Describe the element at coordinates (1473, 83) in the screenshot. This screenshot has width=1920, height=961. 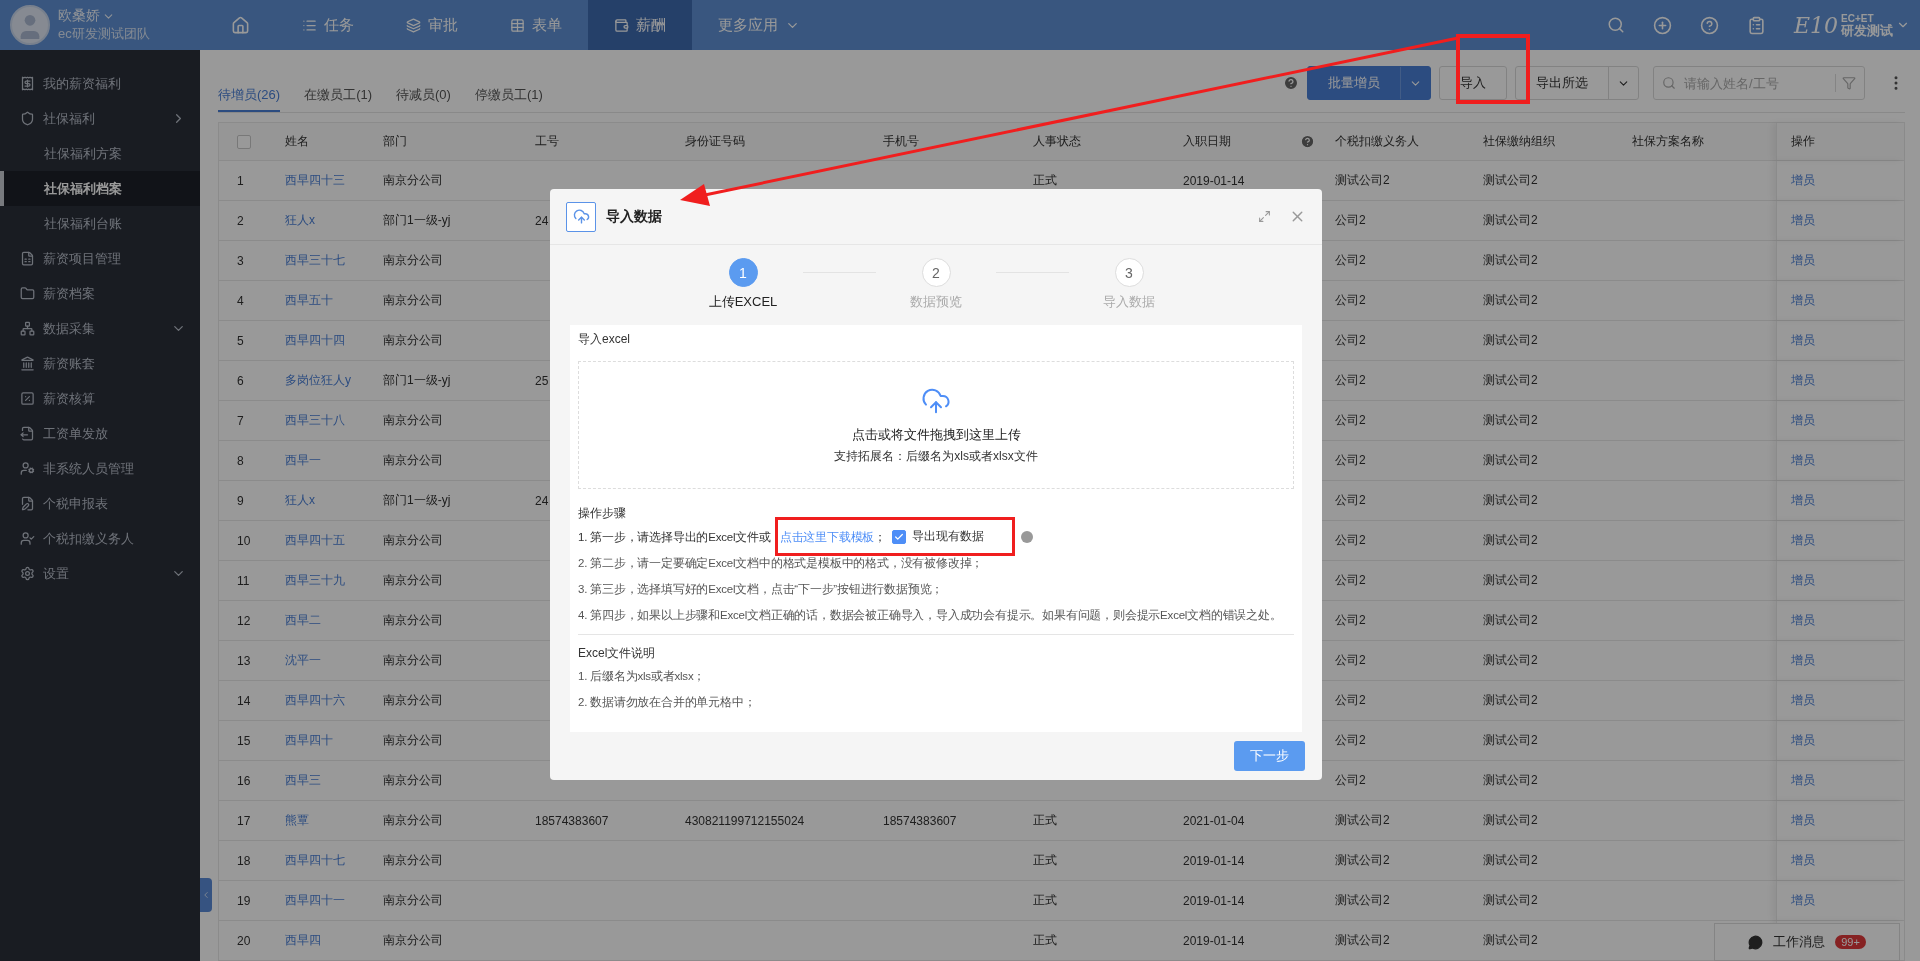
I see `import-button: 导入` at that location.